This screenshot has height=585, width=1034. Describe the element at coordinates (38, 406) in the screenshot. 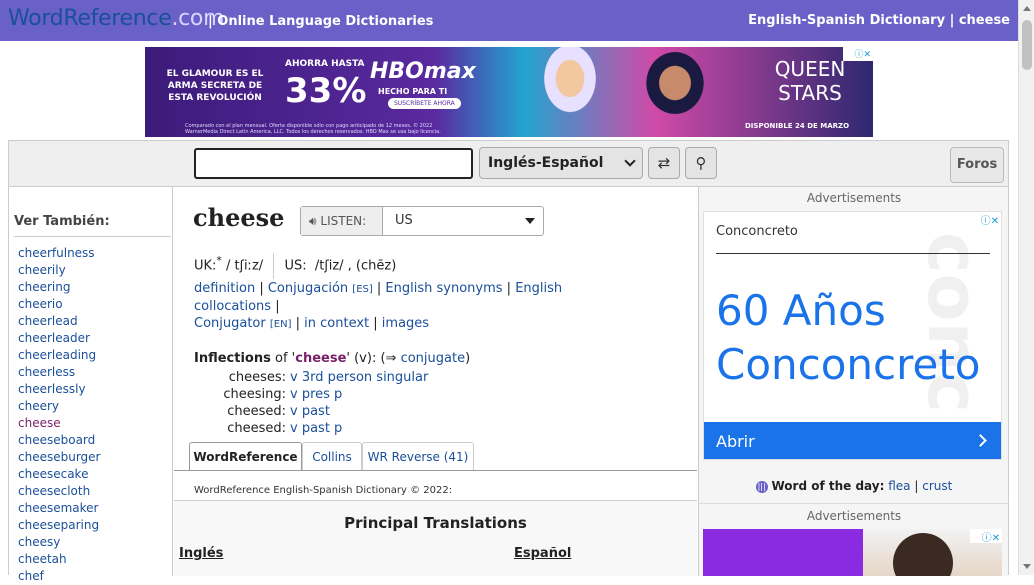

I see `see-also-link: cheery` at that location.